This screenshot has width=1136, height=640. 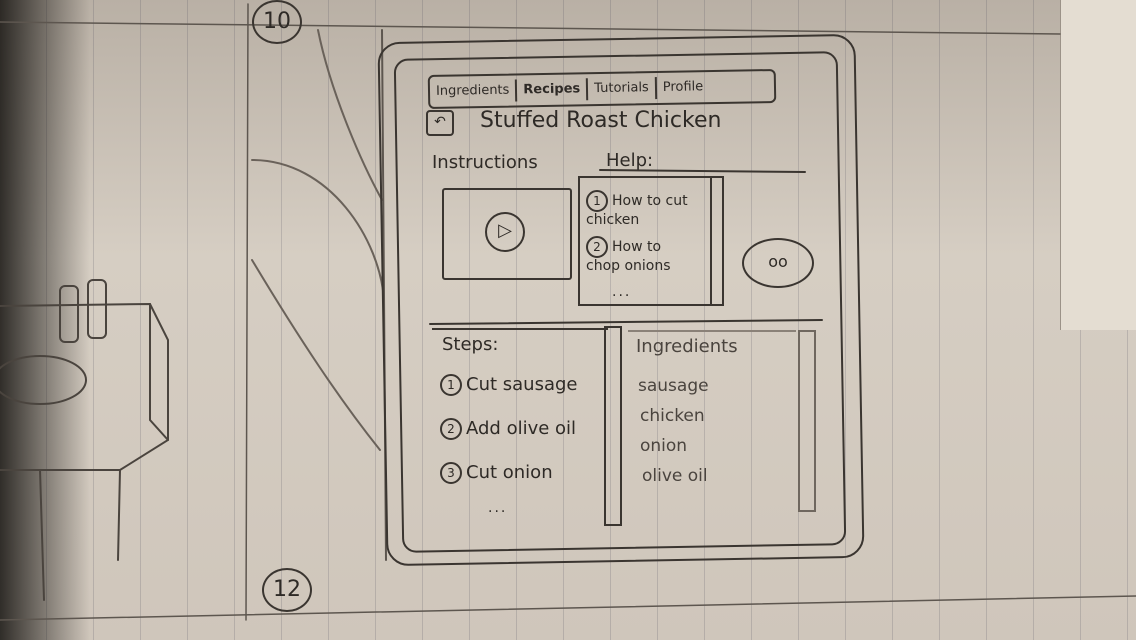 What do you see at coordinates (601, 120) in the screenshot?
I see `recipe-title: Stuffed Roast Chicken` at bounding box center [601, 120].